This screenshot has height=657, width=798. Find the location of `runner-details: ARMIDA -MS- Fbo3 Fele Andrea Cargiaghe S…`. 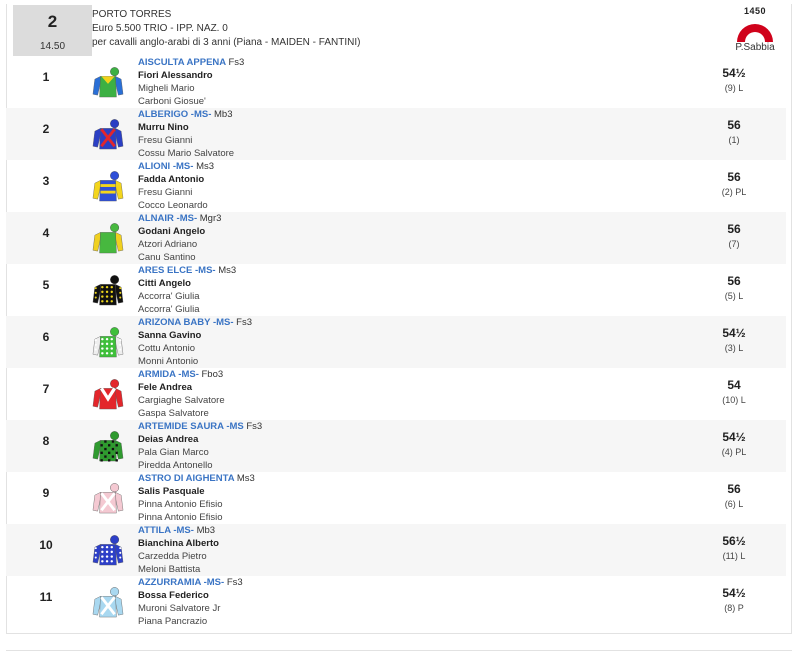

runner-details: ARMIDA -MS- Fbo3 Fele Andrea Cargiaghe S… is located at coordinates (181, 394).